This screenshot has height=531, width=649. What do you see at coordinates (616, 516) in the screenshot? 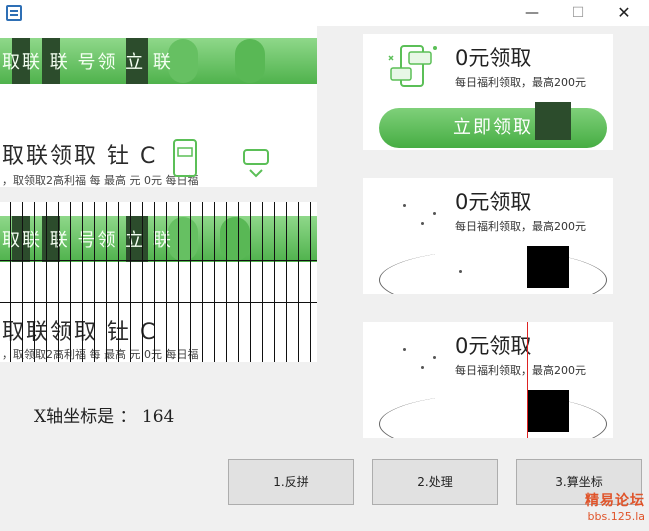
I see `watermark-url: bbs.125.la` at bounding box center [616, 516].